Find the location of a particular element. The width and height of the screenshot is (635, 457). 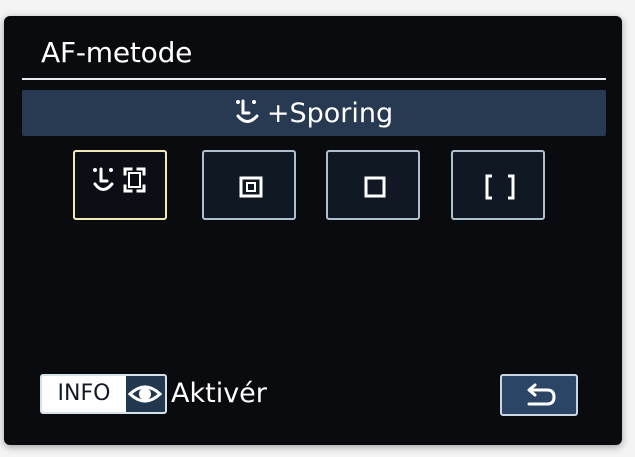

selected-mode-banner: +Sporing is located at coordinates (314, 113).